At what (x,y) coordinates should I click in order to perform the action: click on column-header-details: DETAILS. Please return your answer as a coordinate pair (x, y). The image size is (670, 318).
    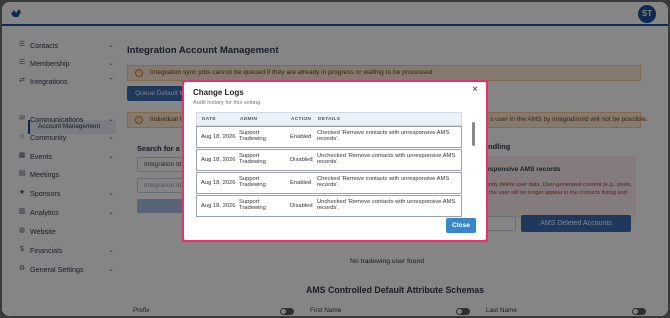
    Looking at the image, I should click on (329, 119).